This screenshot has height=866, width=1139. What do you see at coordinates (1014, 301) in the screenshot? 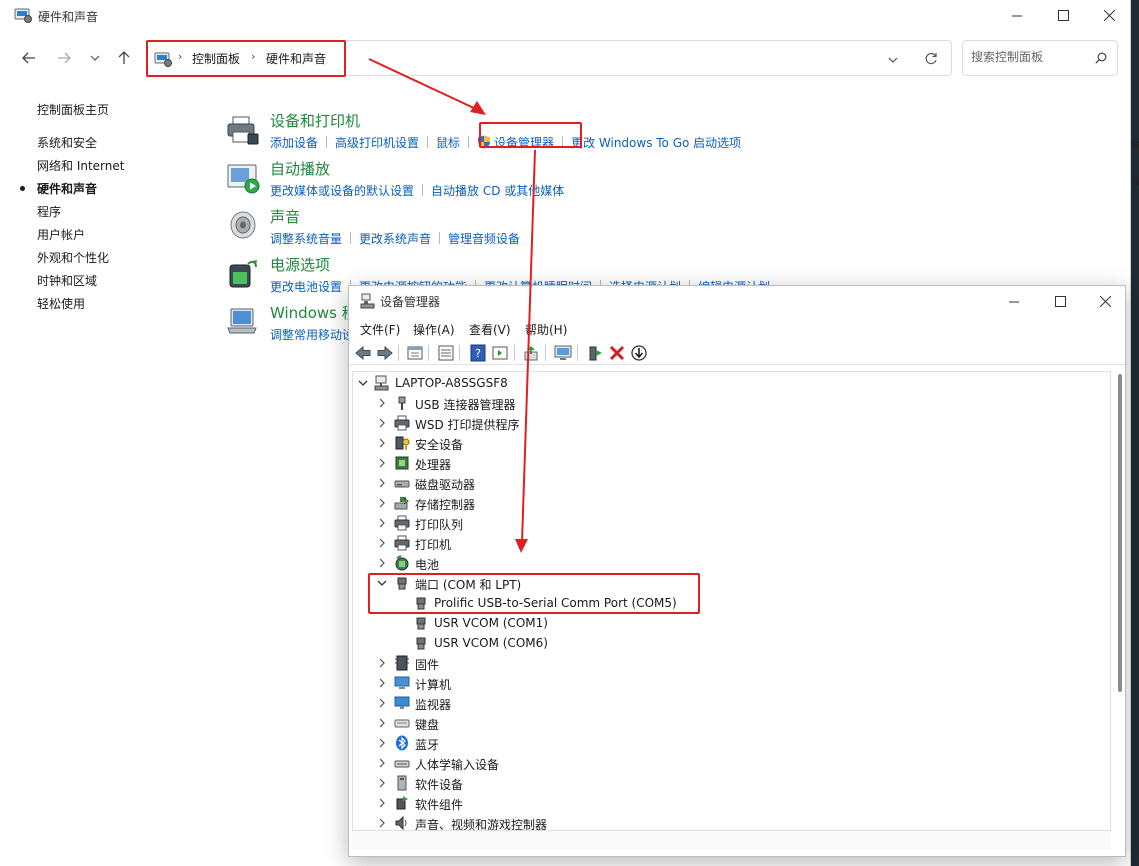
I see `dm-minimize-button` at bounding box center [1014, 301].